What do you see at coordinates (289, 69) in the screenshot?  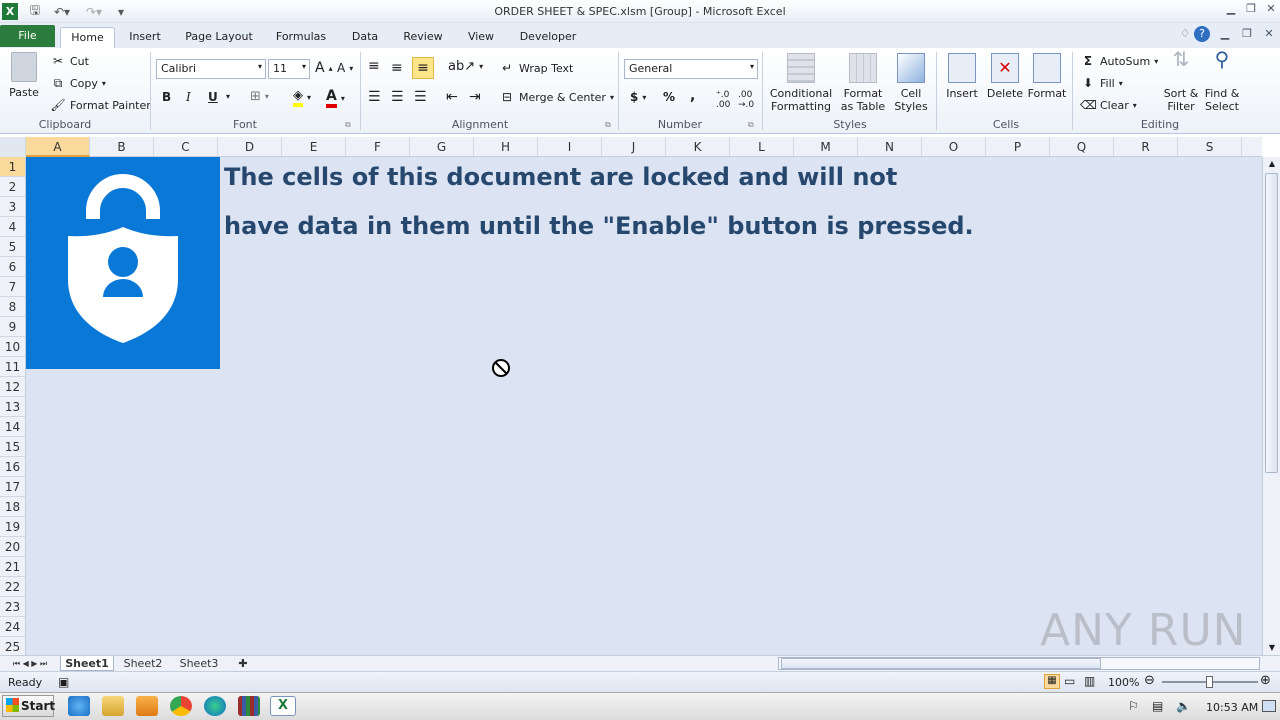 I see `font-size-select: 11 ▾` at bounding box center [289, 69].